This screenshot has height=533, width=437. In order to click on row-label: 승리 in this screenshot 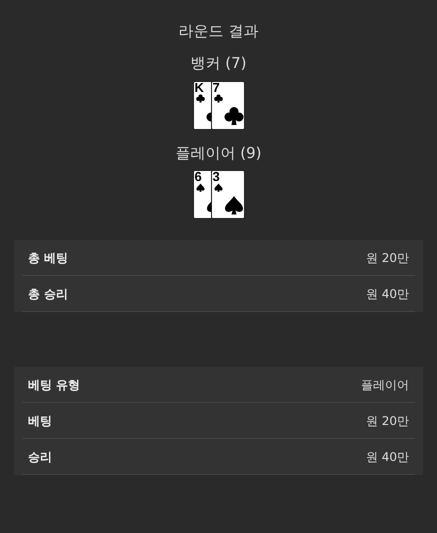, I will do `click(40, 457)`.